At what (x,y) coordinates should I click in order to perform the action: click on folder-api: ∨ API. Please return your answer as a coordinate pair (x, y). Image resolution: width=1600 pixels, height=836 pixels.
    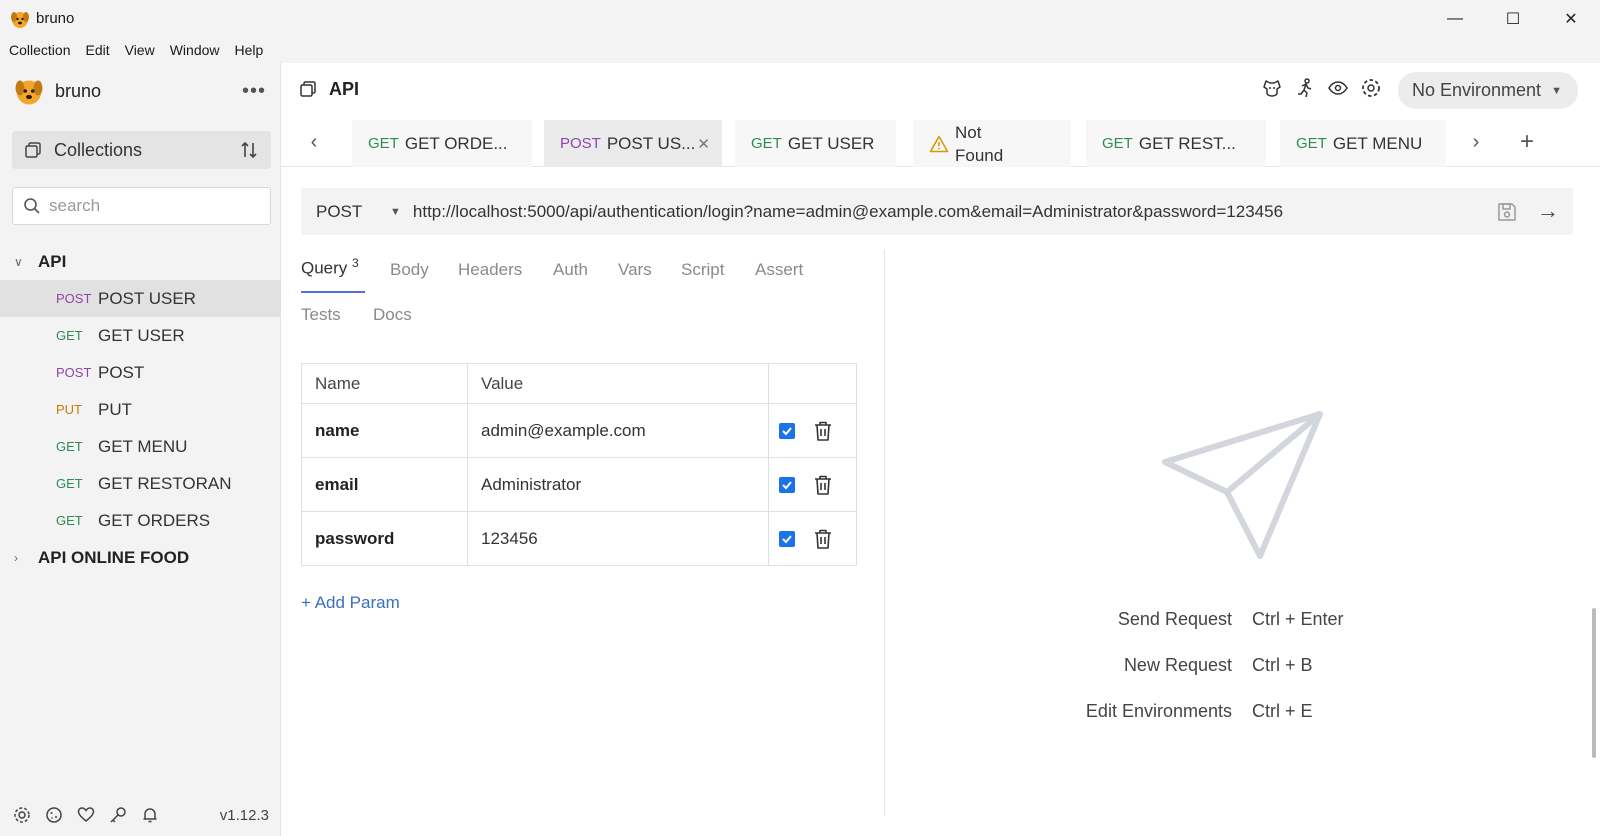
    Looking at the image, I should click on (140, 261).